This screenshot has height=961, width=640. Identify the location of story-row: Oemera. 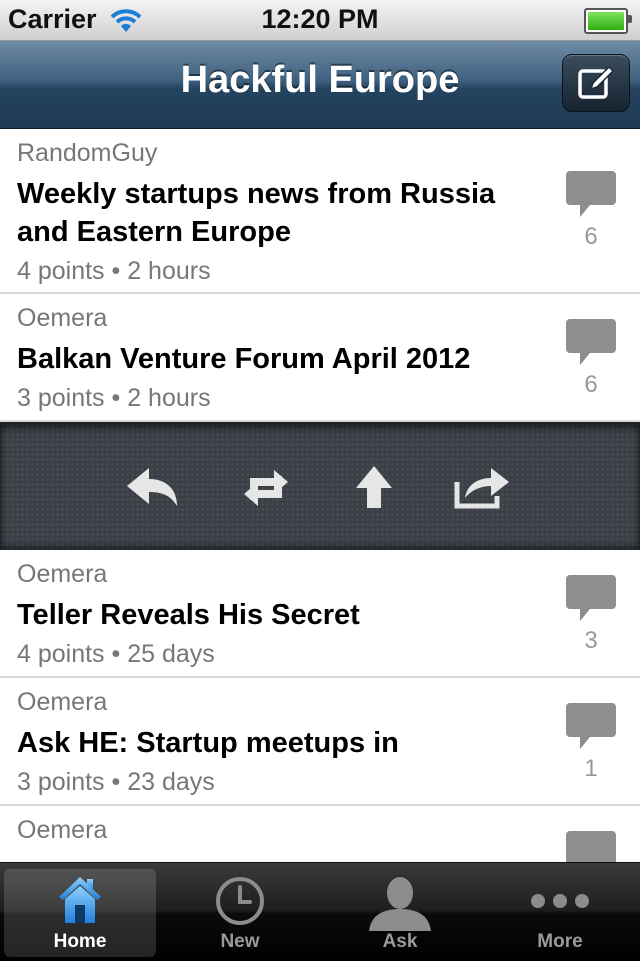
(320, 834).